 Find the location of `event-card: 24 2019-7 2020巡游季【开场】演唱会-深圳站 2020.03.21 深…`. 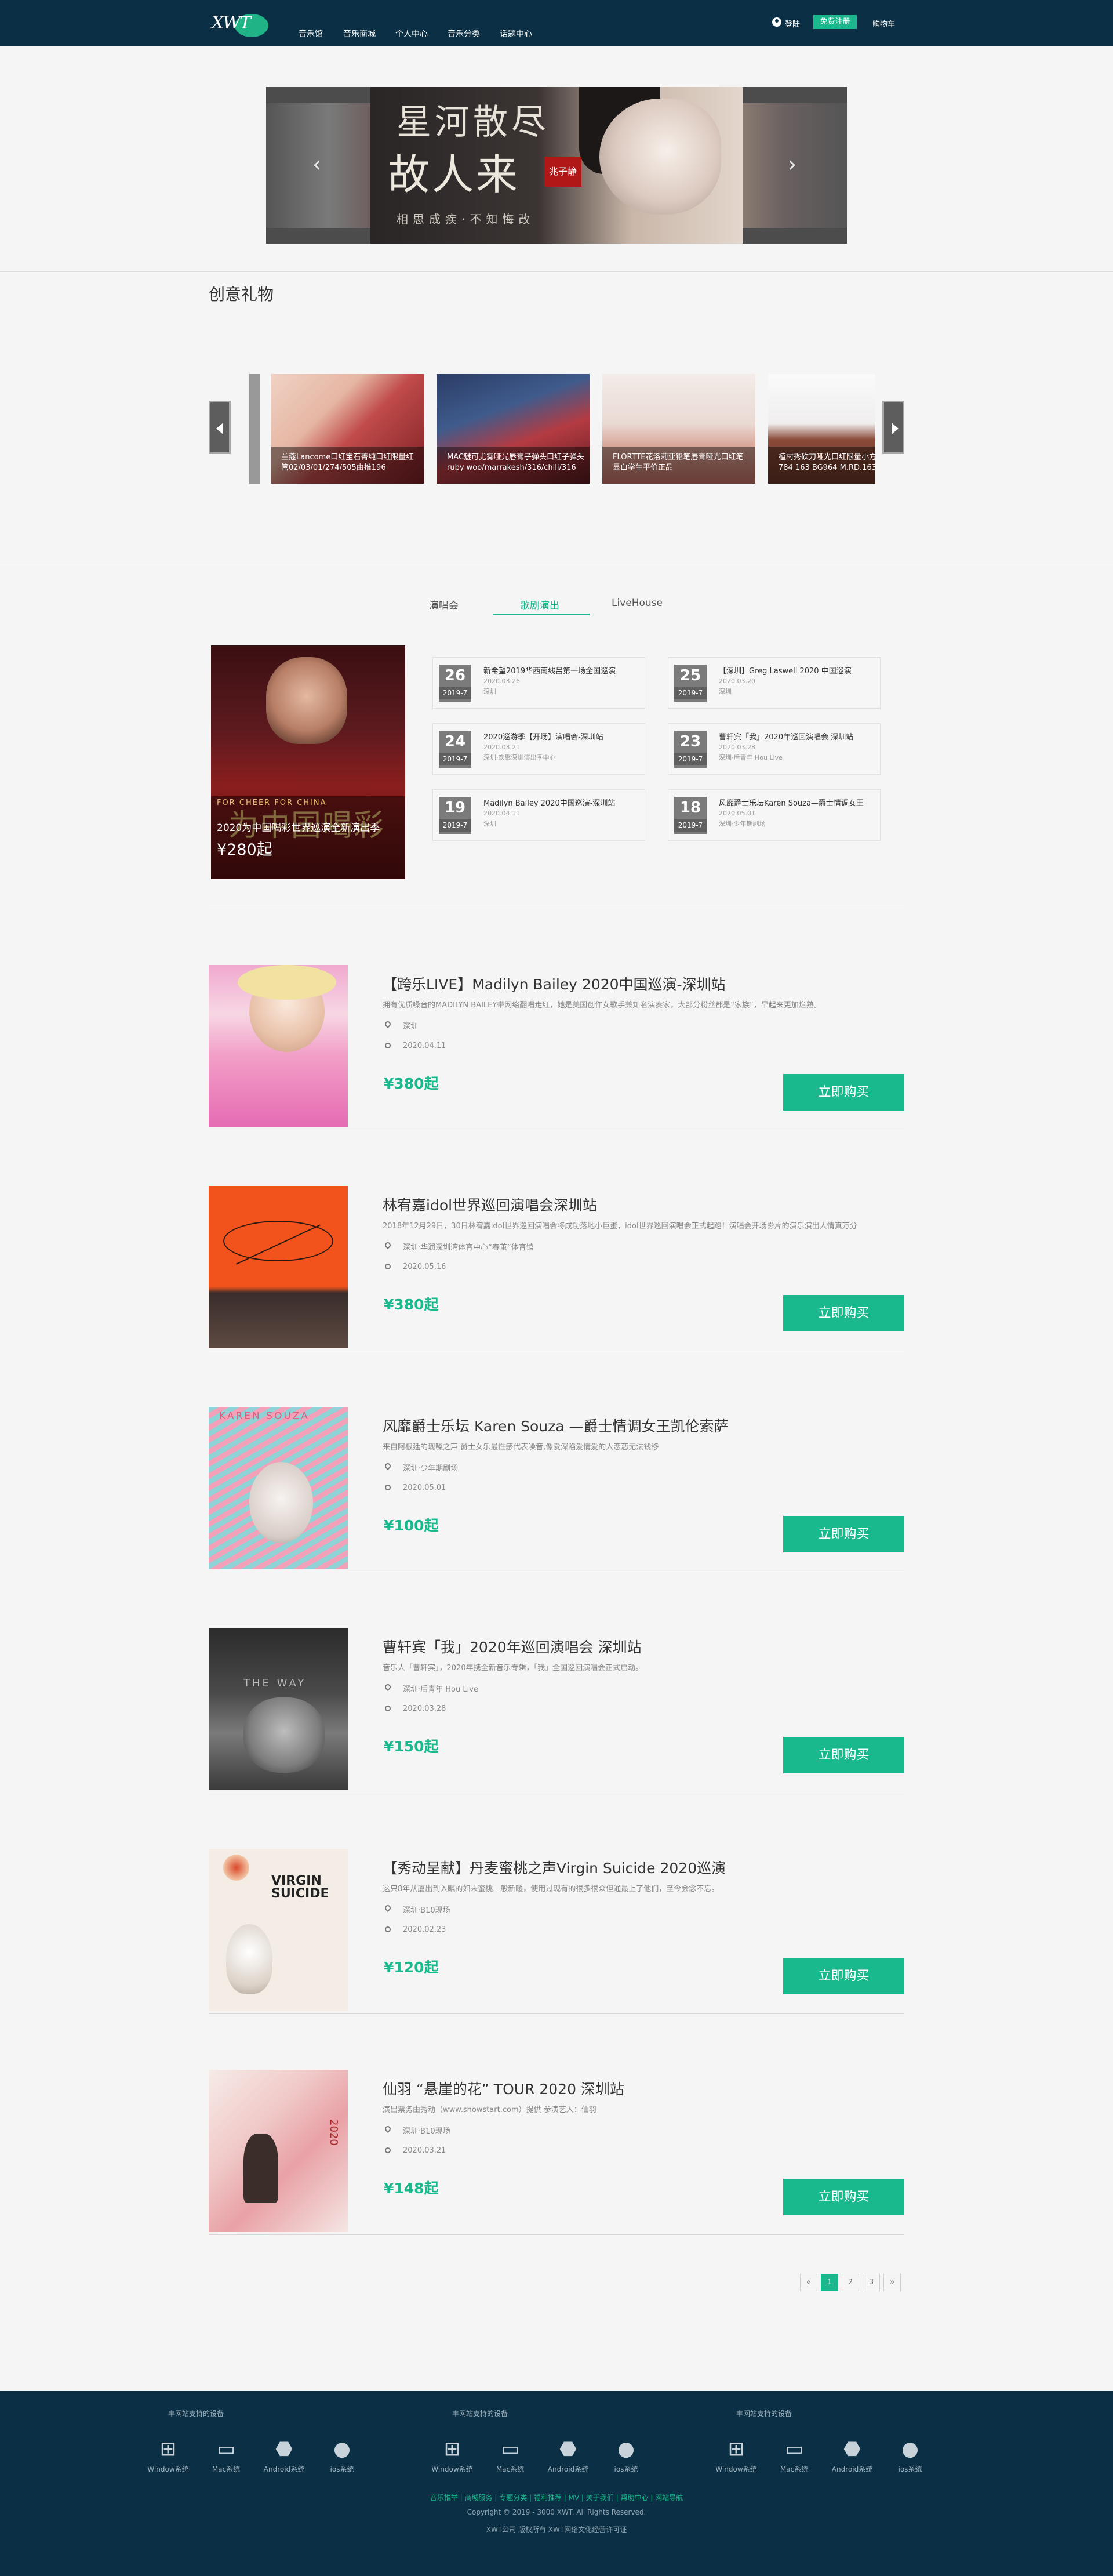

event-card: 24 2019-7 2020巡游季【开场】演唱会-深圳站 2020.03.21 深… is located at coordinates (538, 749).